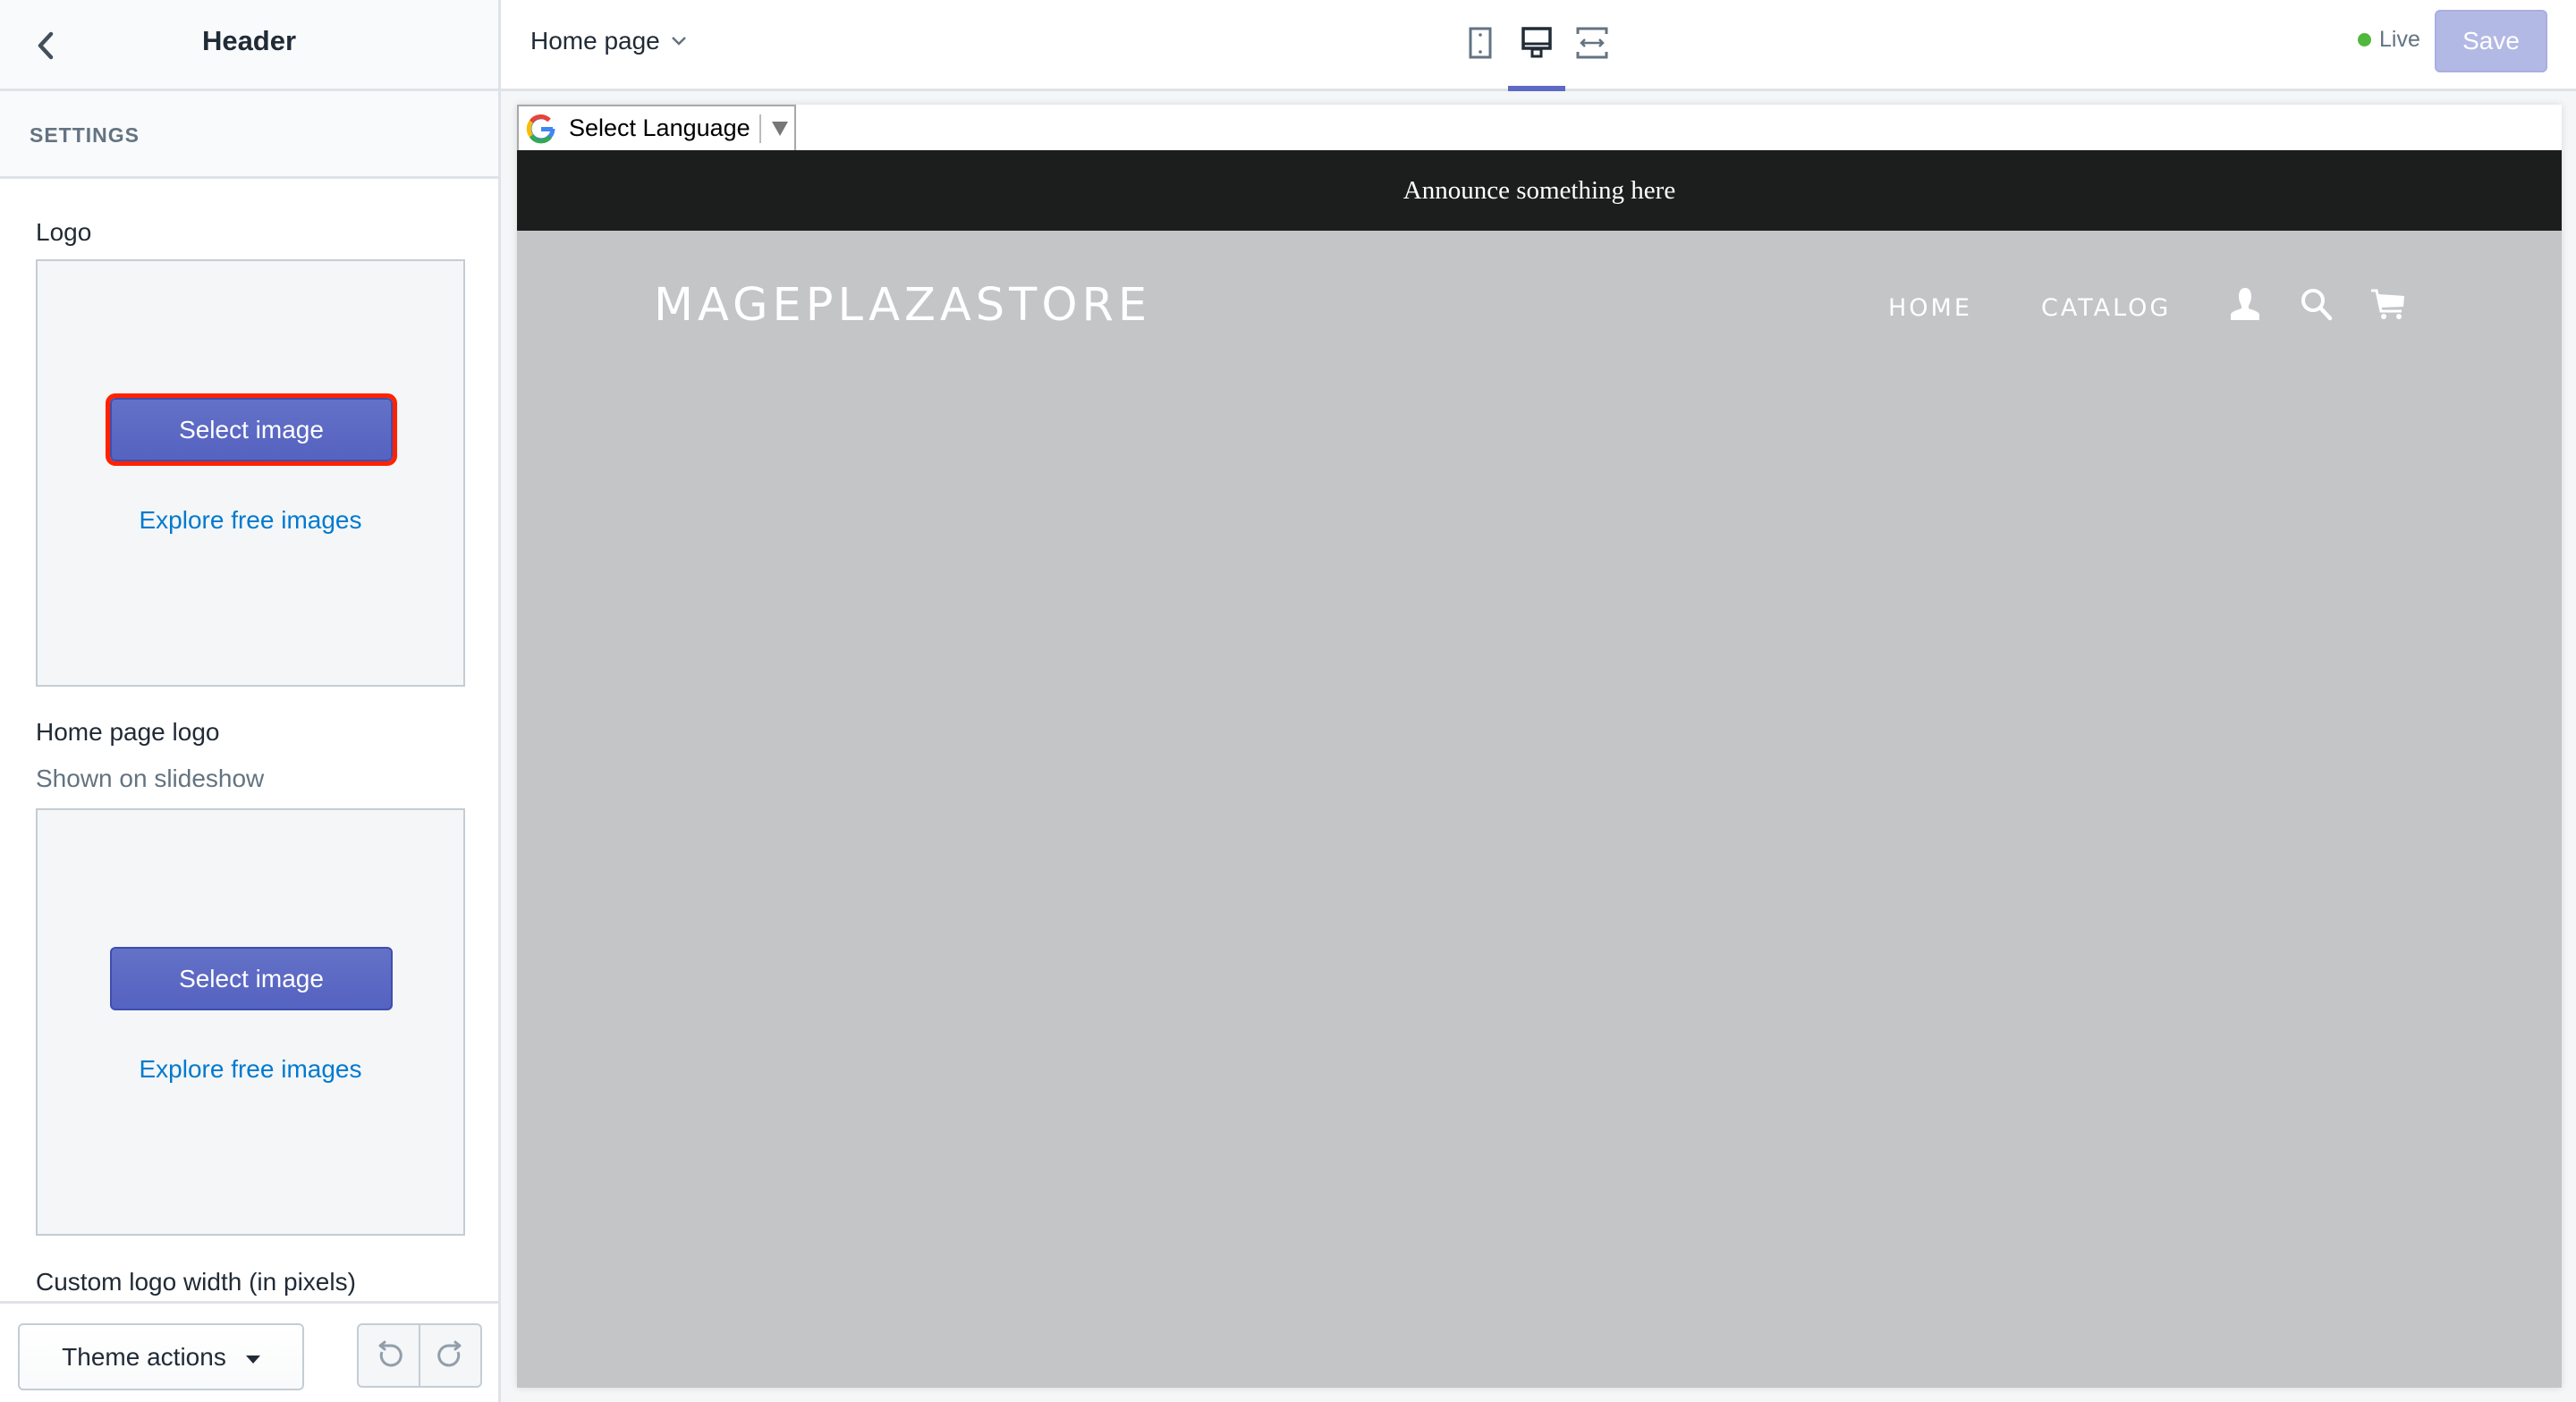 Image resolution: width=2576 pixels, height=1402 pixels. I want to click on full-width-view-button, so click(1592, 43).